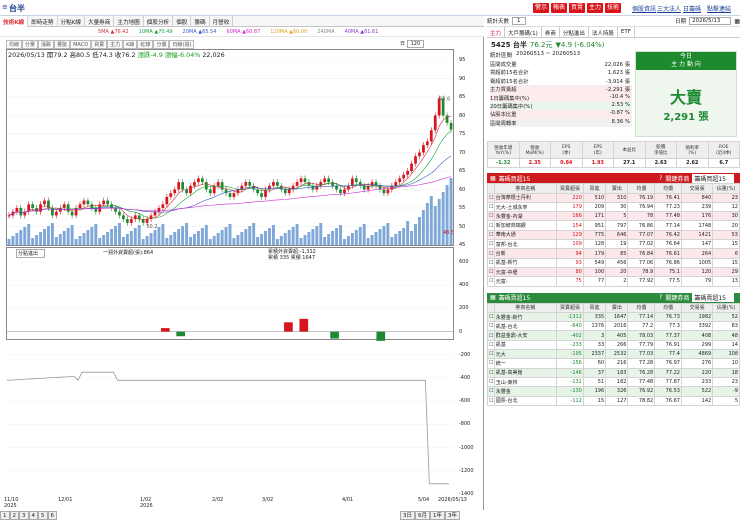 The width and height of the screenshot is (740, 520). Describe the element at coordinates (613, 372) in the screenshot. I see `table-row: ☐ 凱基-高美館 -146 37 183 76.28 77.22 220 18` at that location.